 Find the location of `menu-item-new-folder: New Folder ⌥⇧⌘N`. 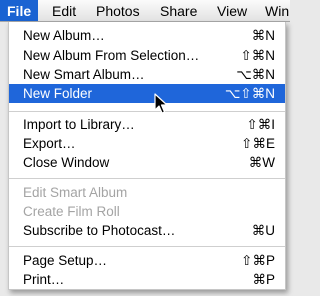

menu-item-new-folder: New Folder ⌥⇧⌘N is located at coordinates (147, 93).